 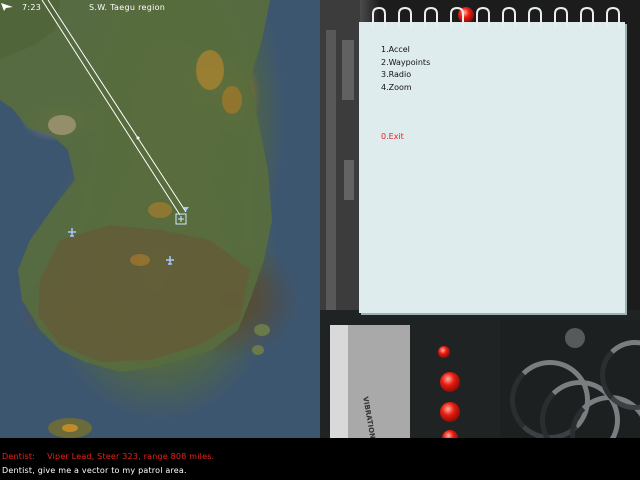 I want to click on mission-time: 7:23, so click(x=32, y=7).